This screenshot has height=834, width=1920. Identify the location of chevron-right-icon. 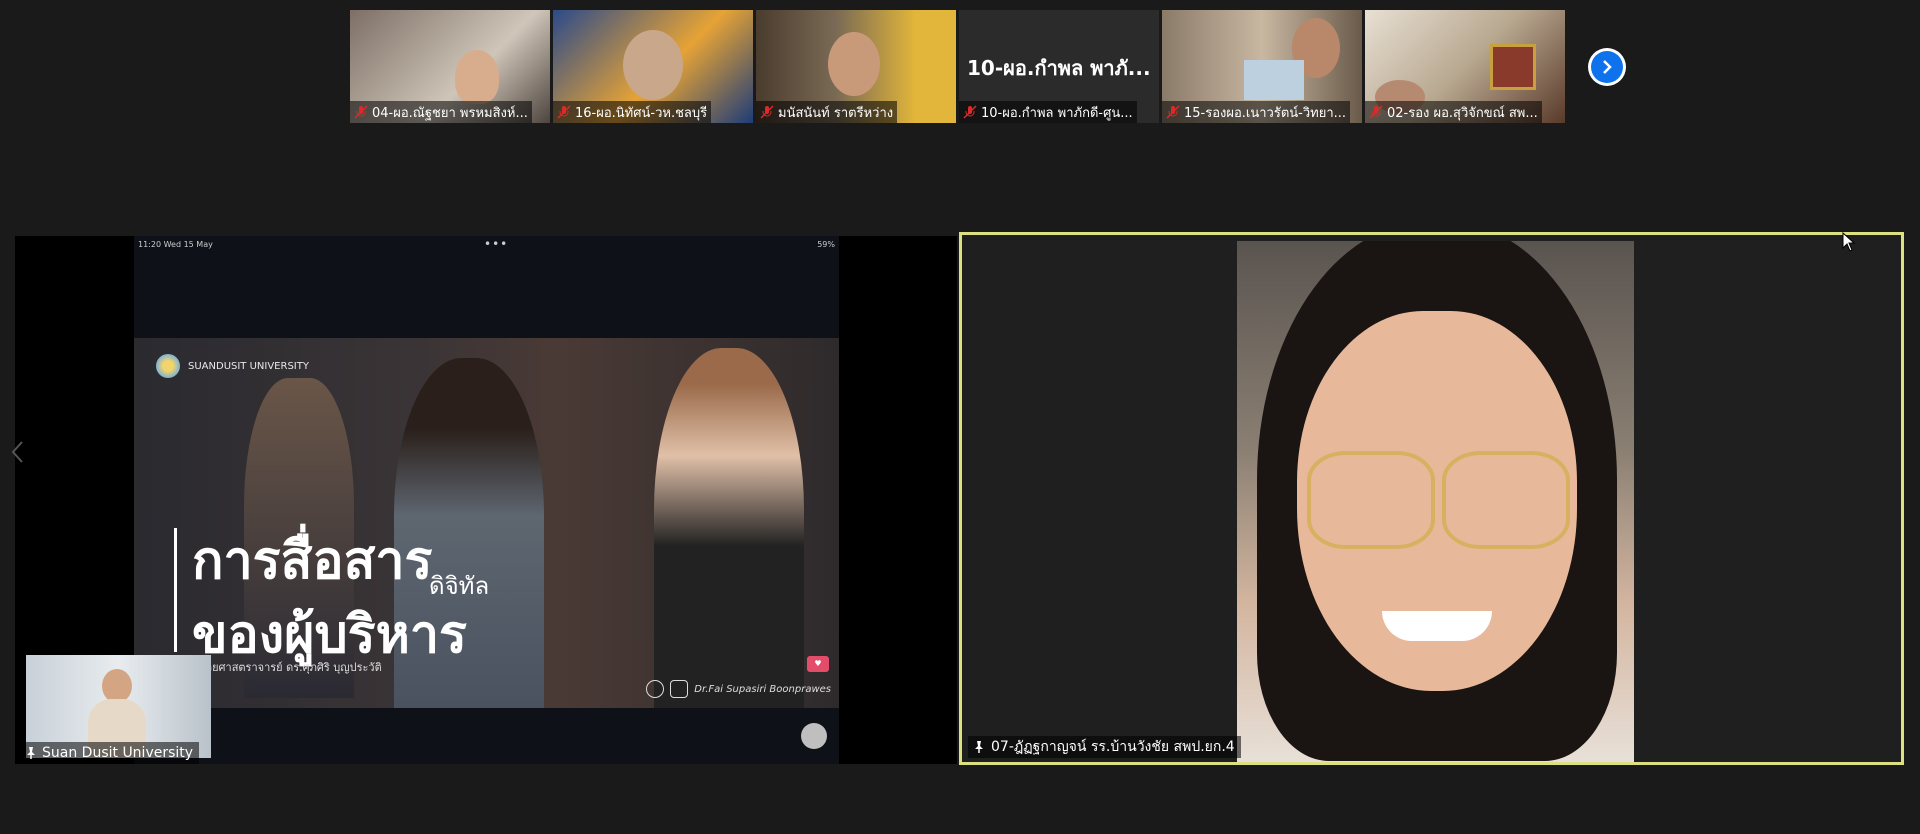
(1607, 67).